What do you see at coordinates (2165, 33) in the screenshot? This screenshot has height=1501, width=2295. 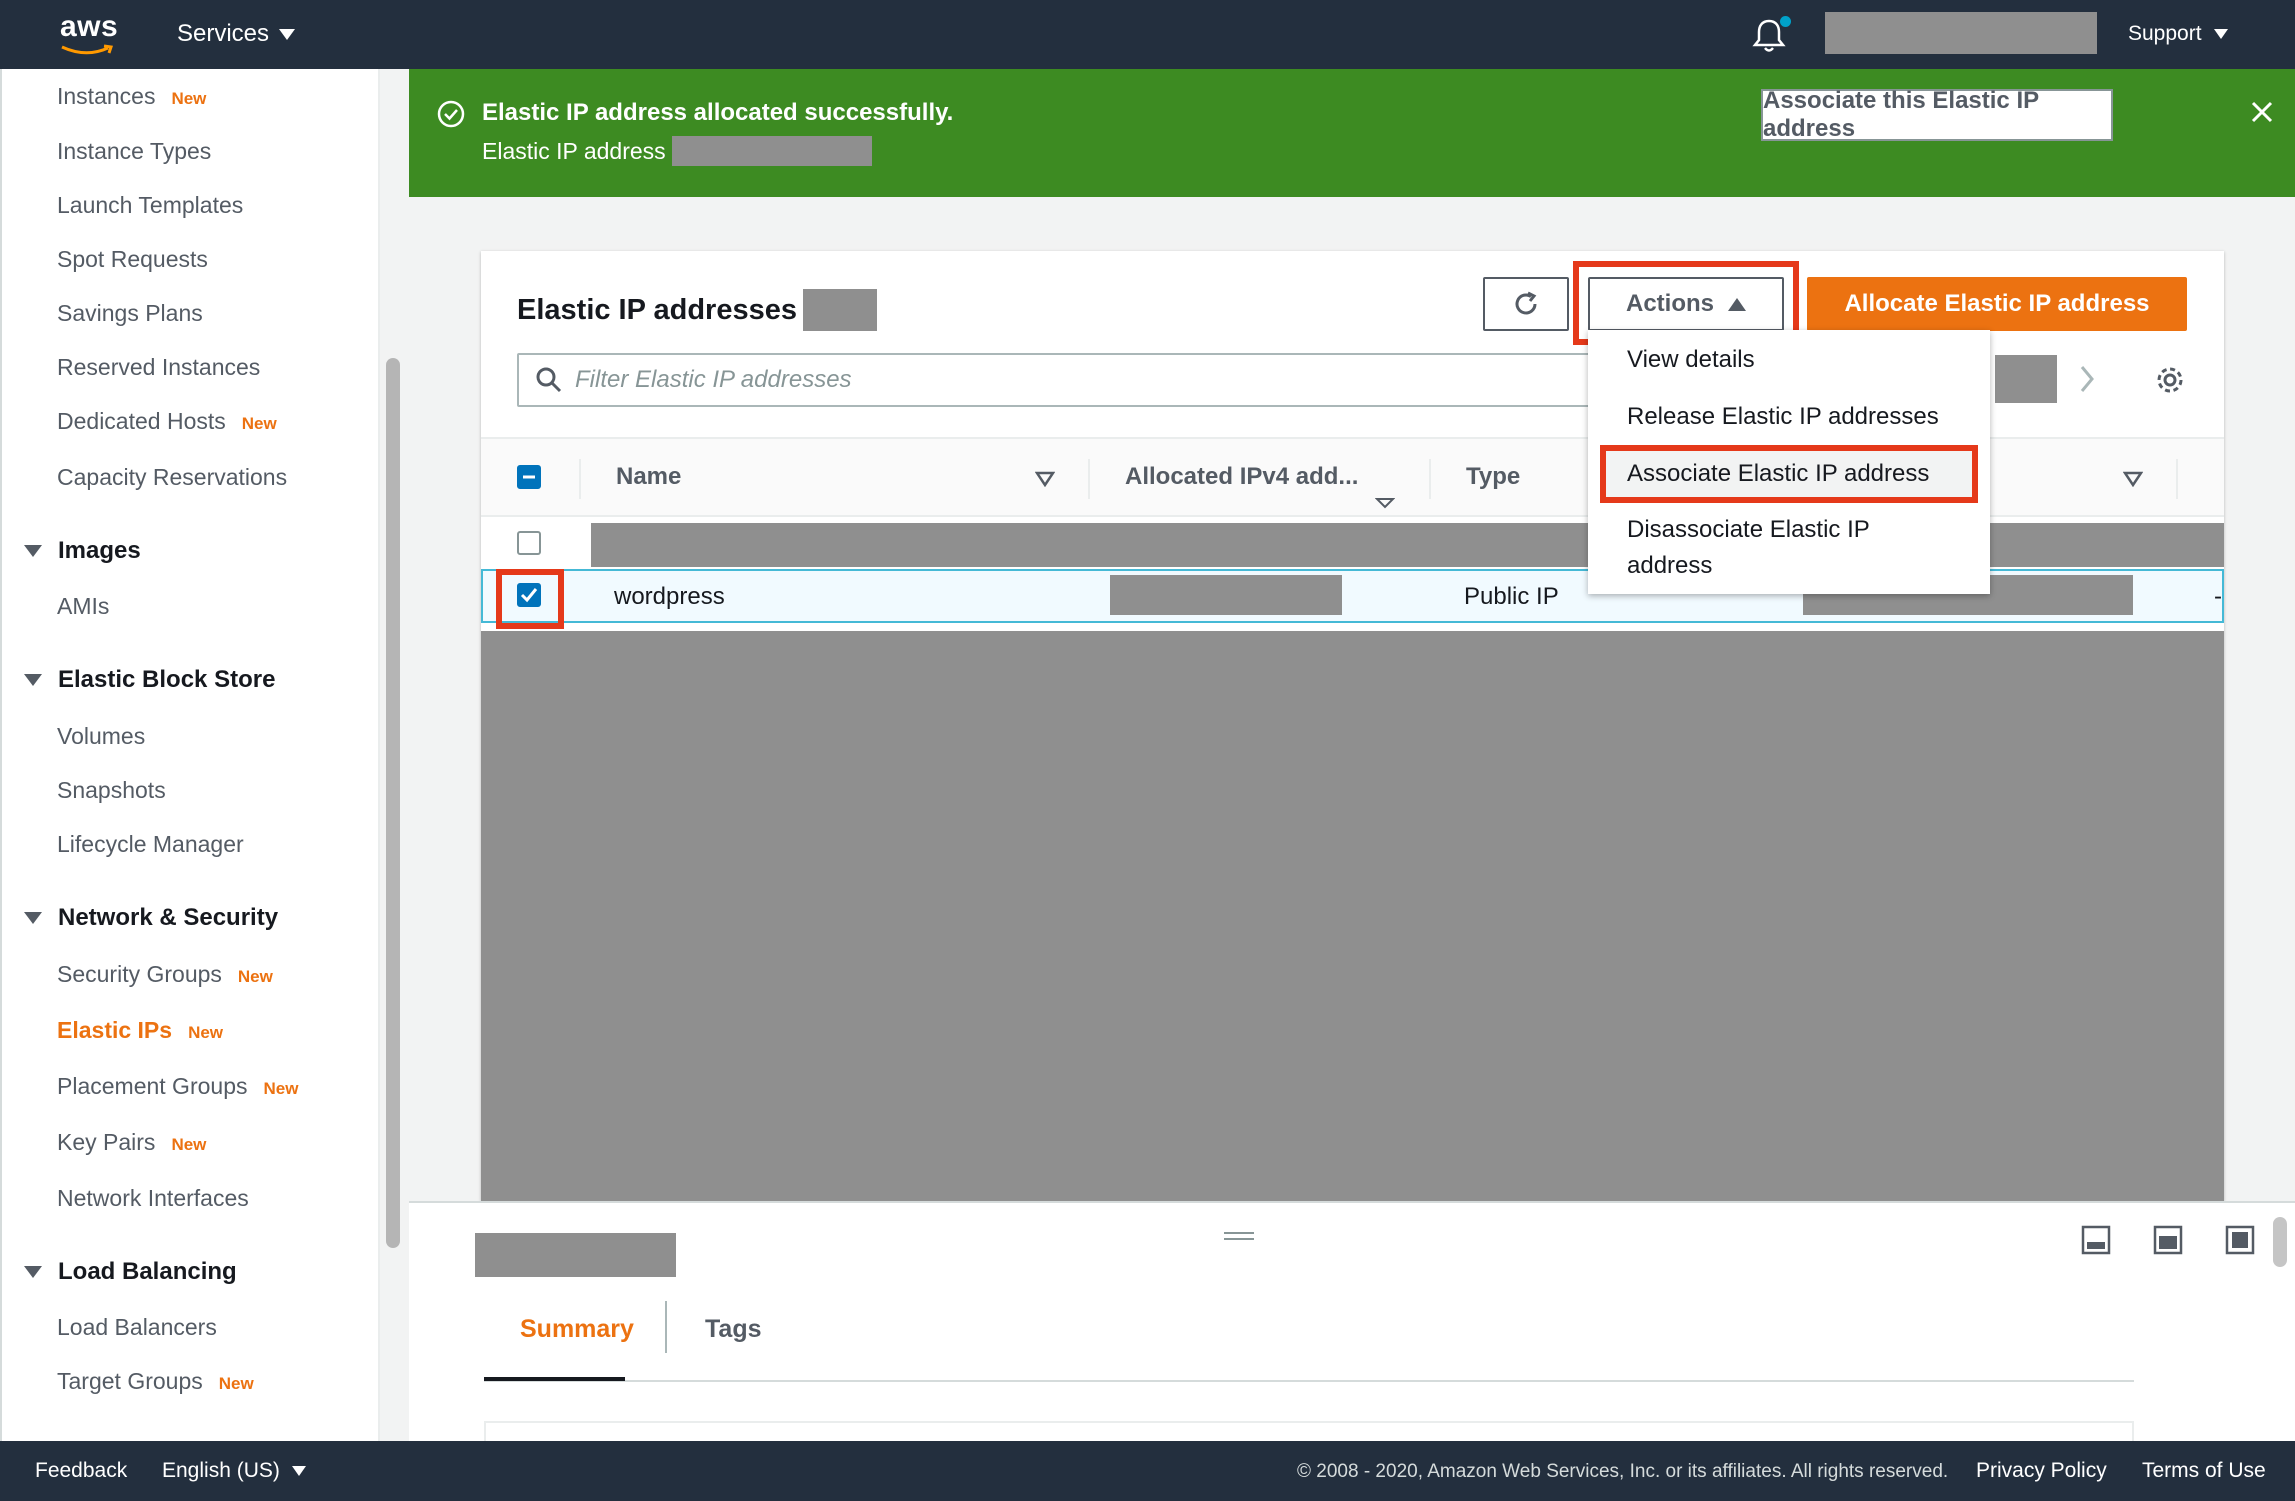 I see `support-label: Support` at bounding box center [2165, 33].